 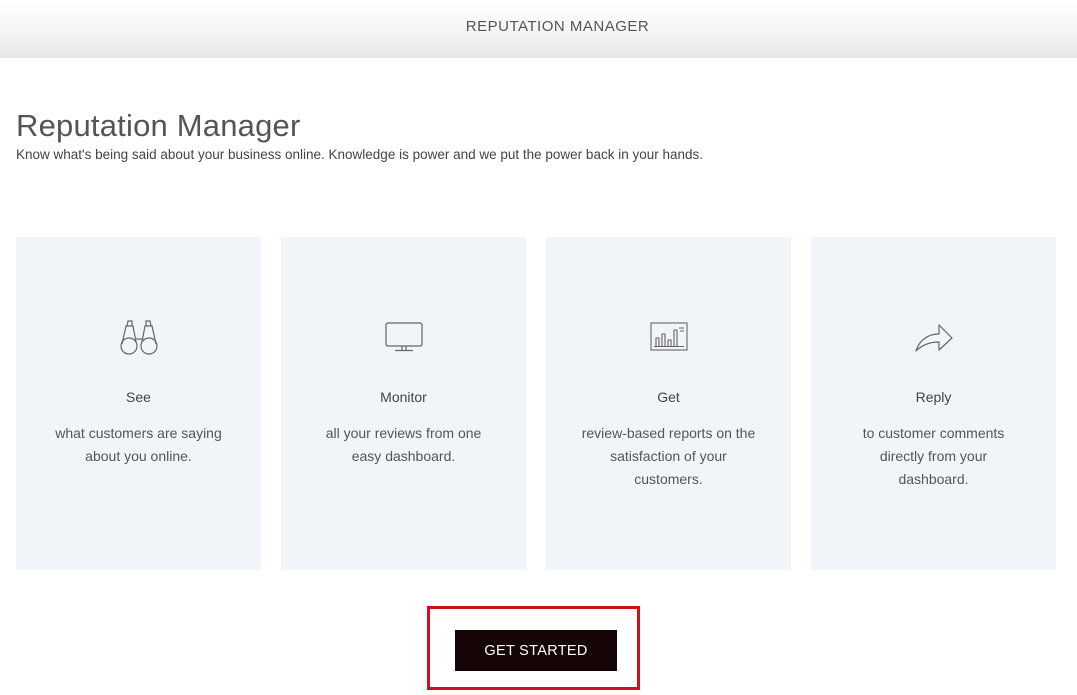 I want to click on binoculars-icon, so click(x=138, y=337).